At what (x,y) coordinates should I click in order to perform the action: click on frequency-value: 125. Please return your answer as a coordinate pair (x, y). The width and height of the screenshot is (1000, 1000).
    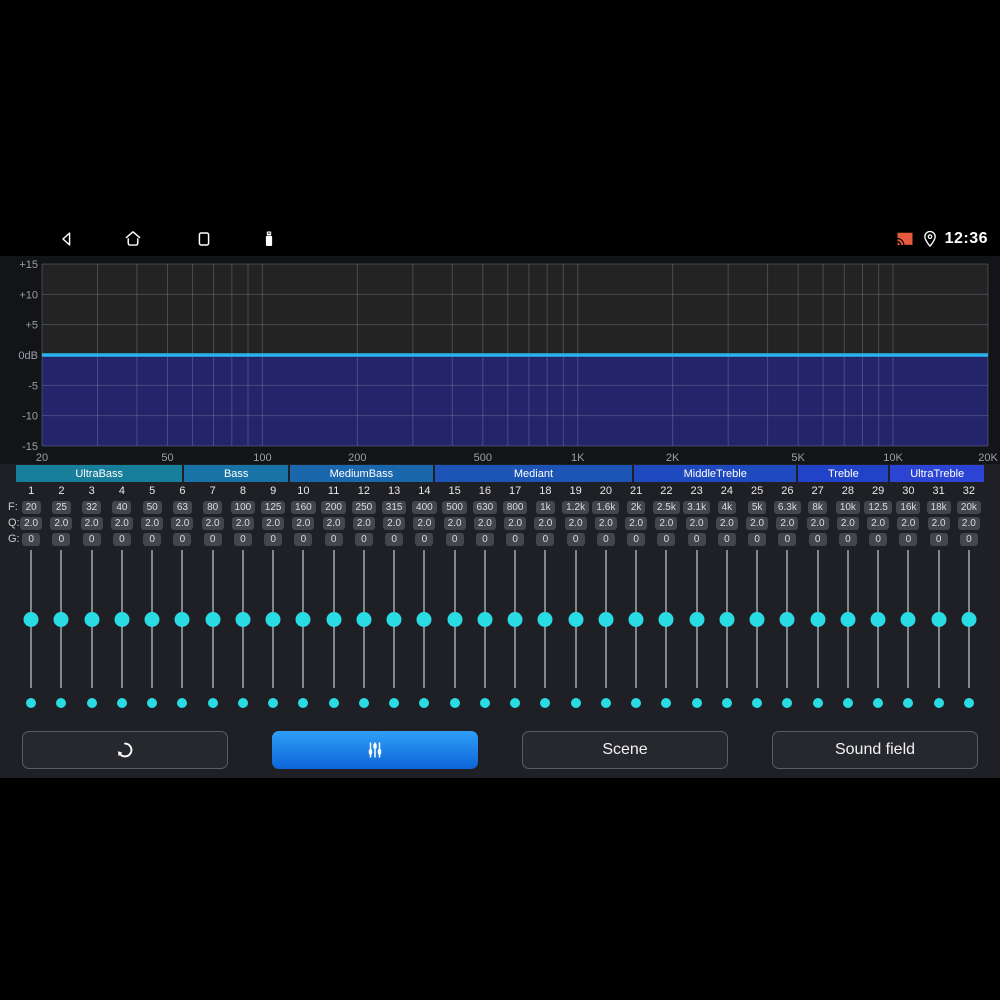
    Looking at the image, I should click on (273, 507).